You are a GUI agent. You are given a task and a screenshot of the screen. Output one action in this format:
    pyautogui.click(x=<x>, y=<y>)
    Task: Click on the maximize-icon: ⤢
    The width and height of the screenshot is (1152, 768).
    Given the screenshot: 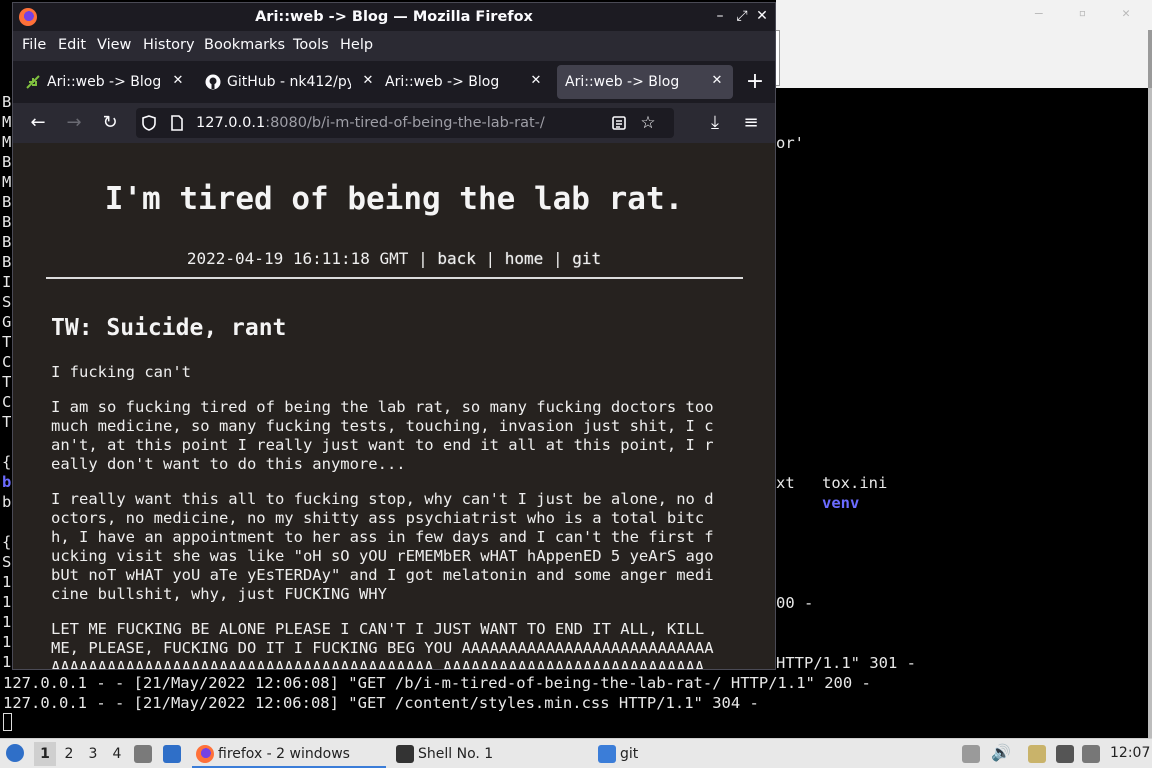 What is the action you would take?
    pyautogui.click(x=742, y=16)
    